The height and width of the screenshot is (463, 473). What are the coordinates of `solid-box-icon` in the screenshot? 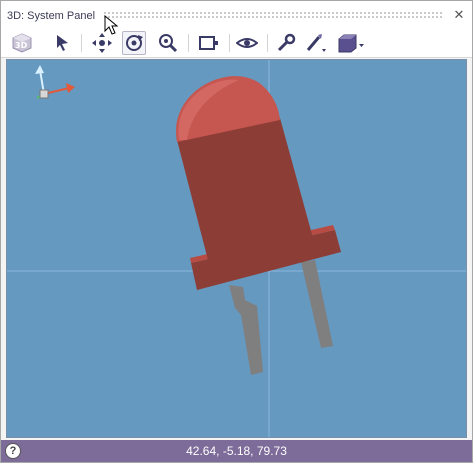 It's located at (350, 43).